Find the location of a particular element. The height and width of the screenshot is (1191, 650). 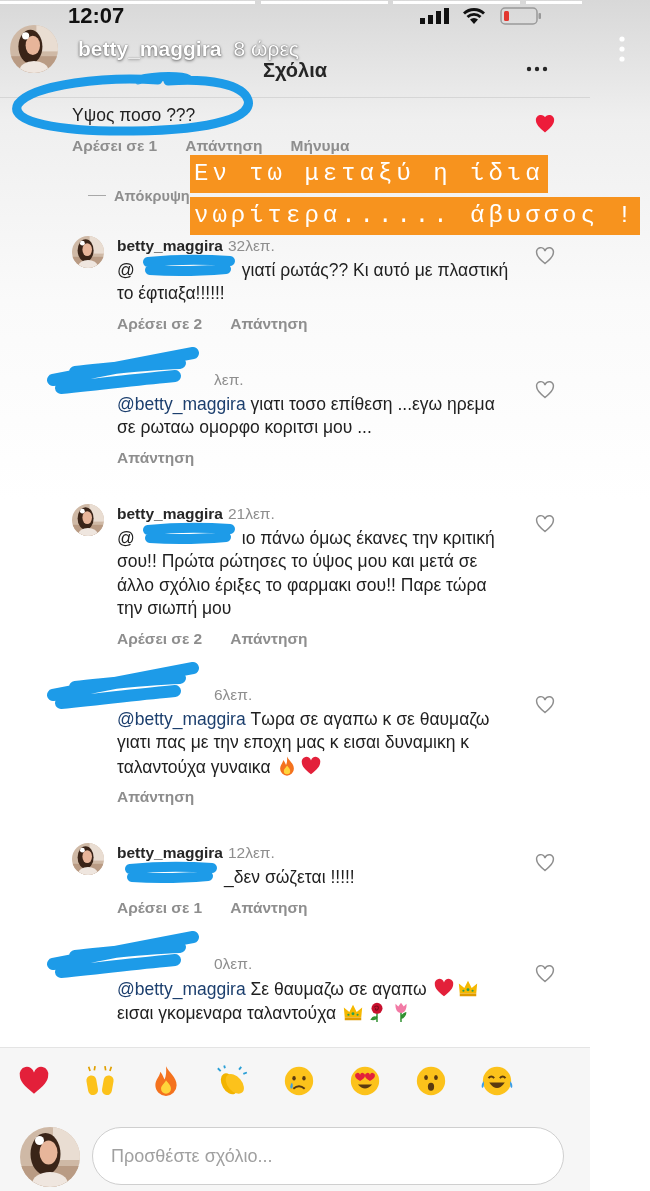

comment-time: λεπ. is located at coordinates (229, 379).